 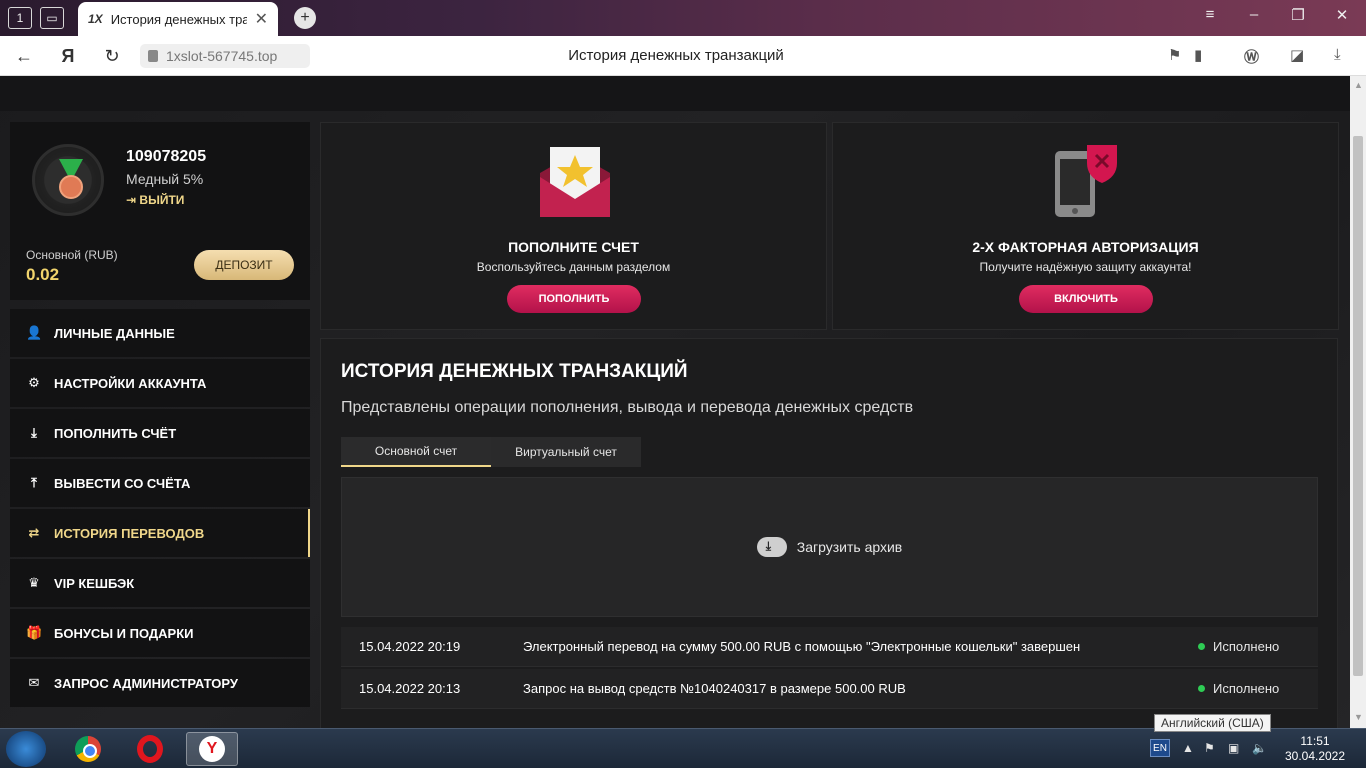 What do you see at coordinates (20, 18) in the screenshot?
I see `tab-counter-icon: 1` at bounding box center [20, 18].